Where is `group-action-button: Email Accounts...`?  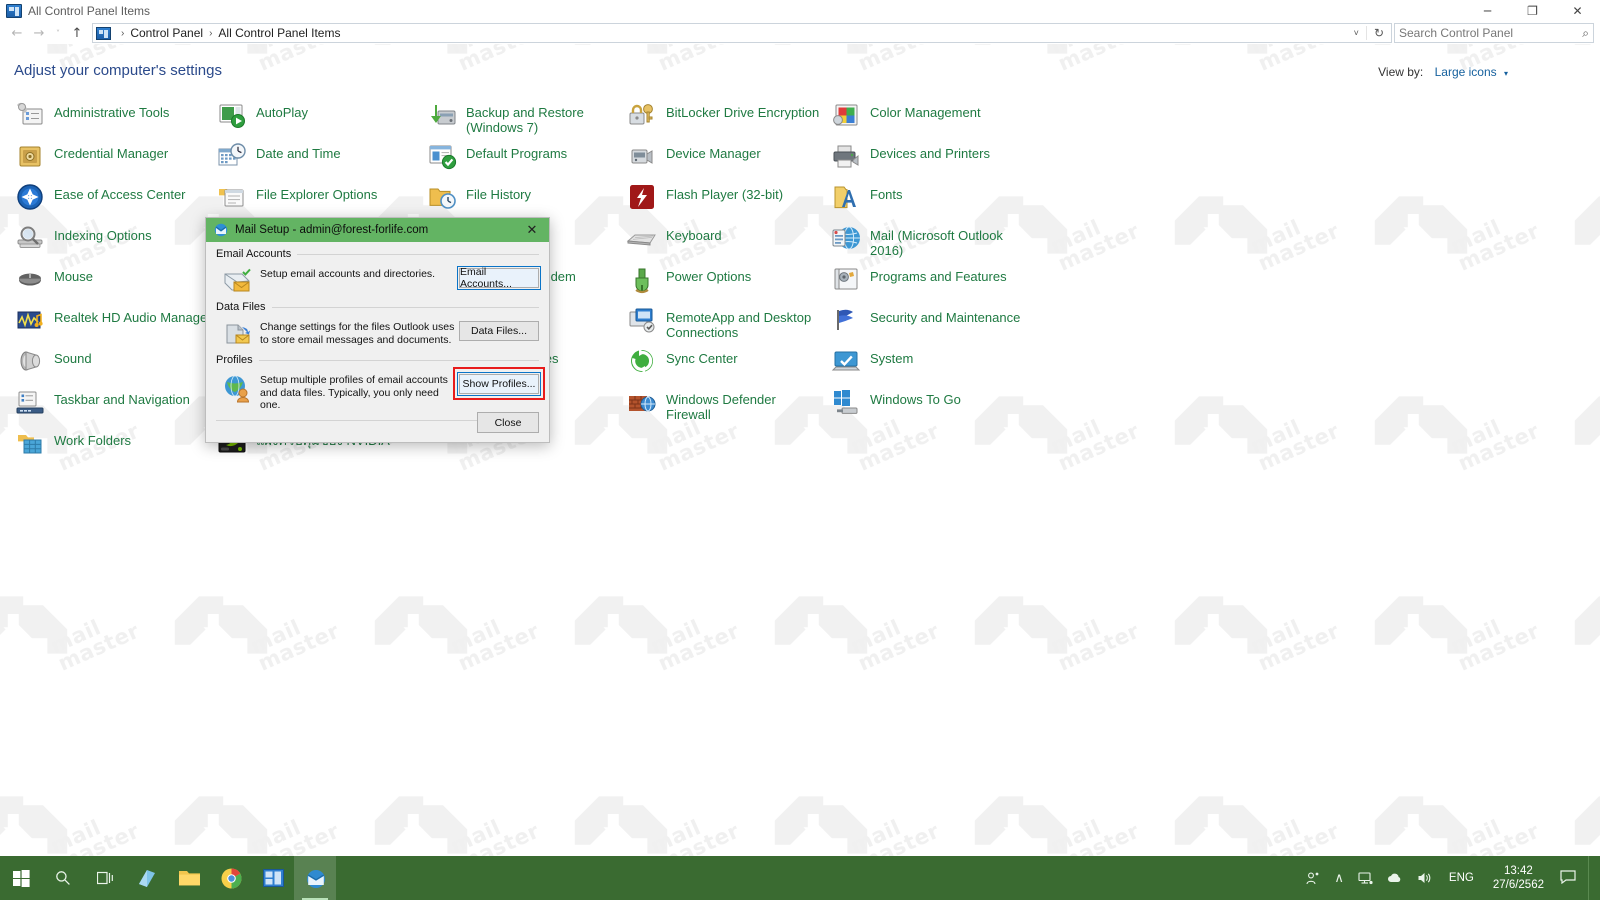 group-action-button: Email Accounts... is located at coordinates (499, 278).